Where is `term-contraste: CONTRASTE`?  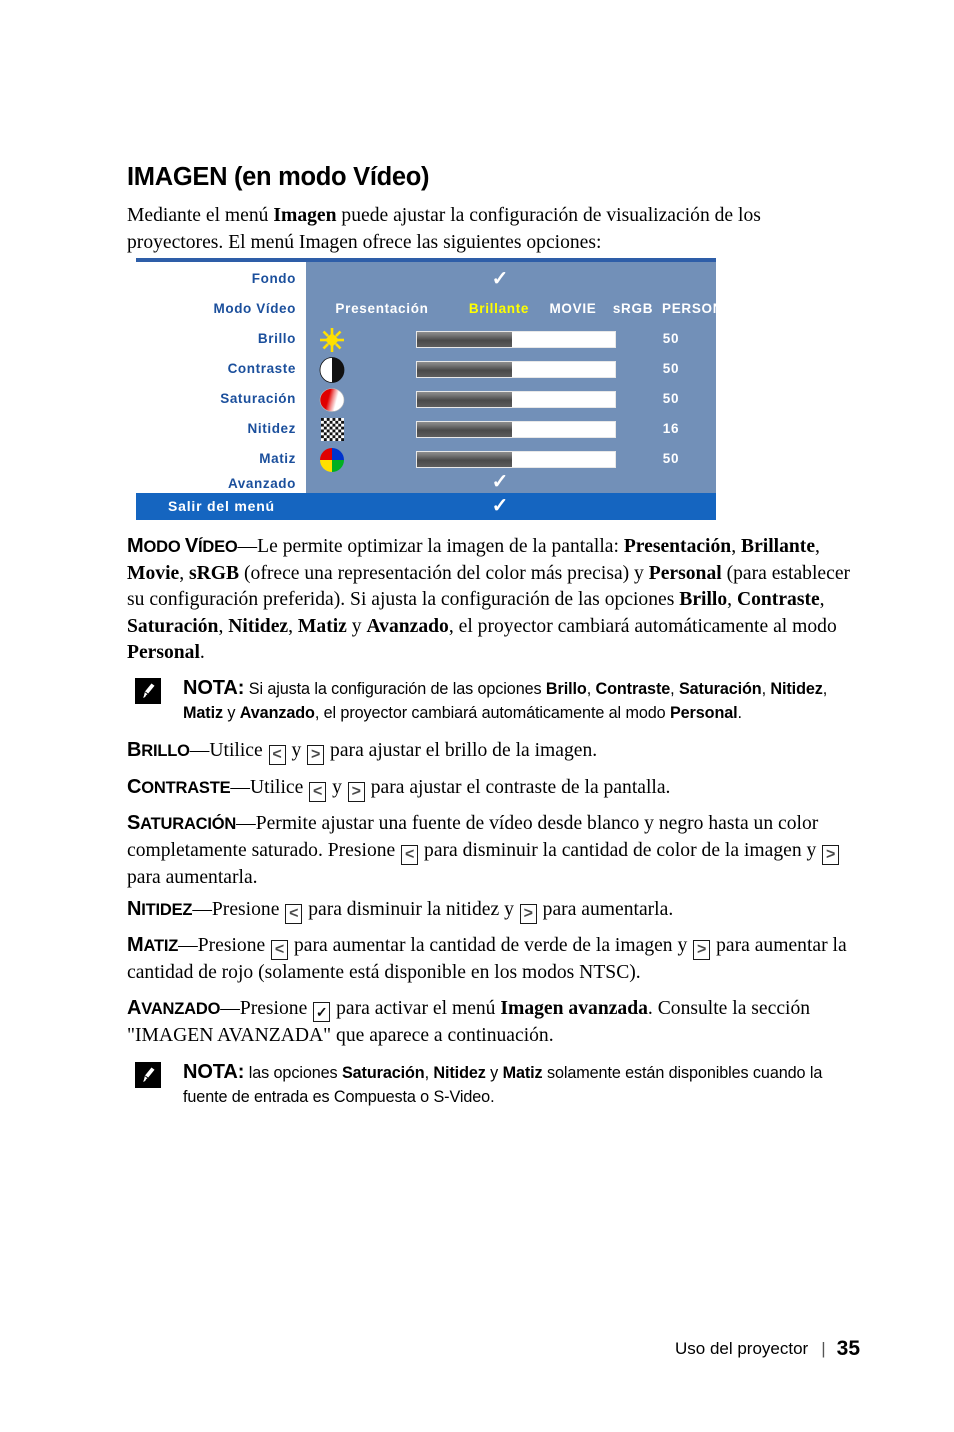 term-contraste: CONTRASTE is located at coordinates (179, 787).